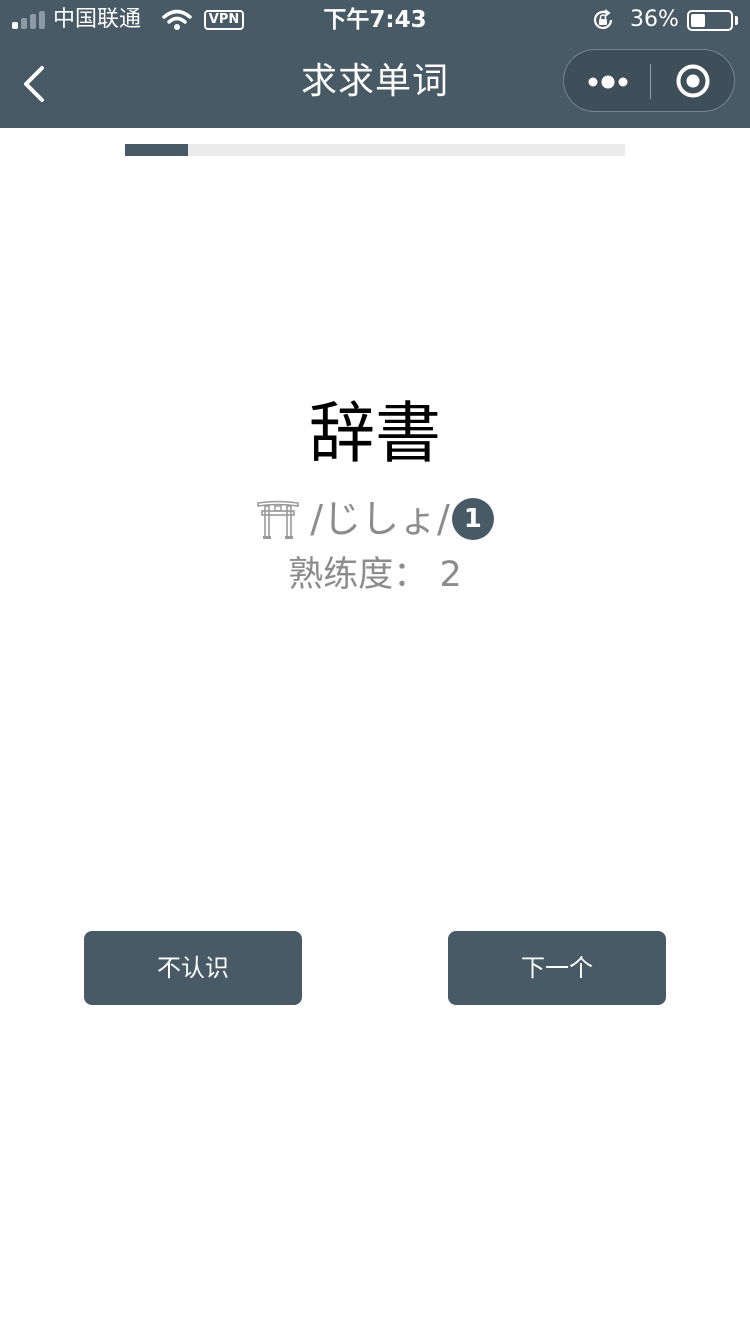 The height and width of the screenshot is (1334, 750). I want to click on torii-gate-icon, so click(278, 519).